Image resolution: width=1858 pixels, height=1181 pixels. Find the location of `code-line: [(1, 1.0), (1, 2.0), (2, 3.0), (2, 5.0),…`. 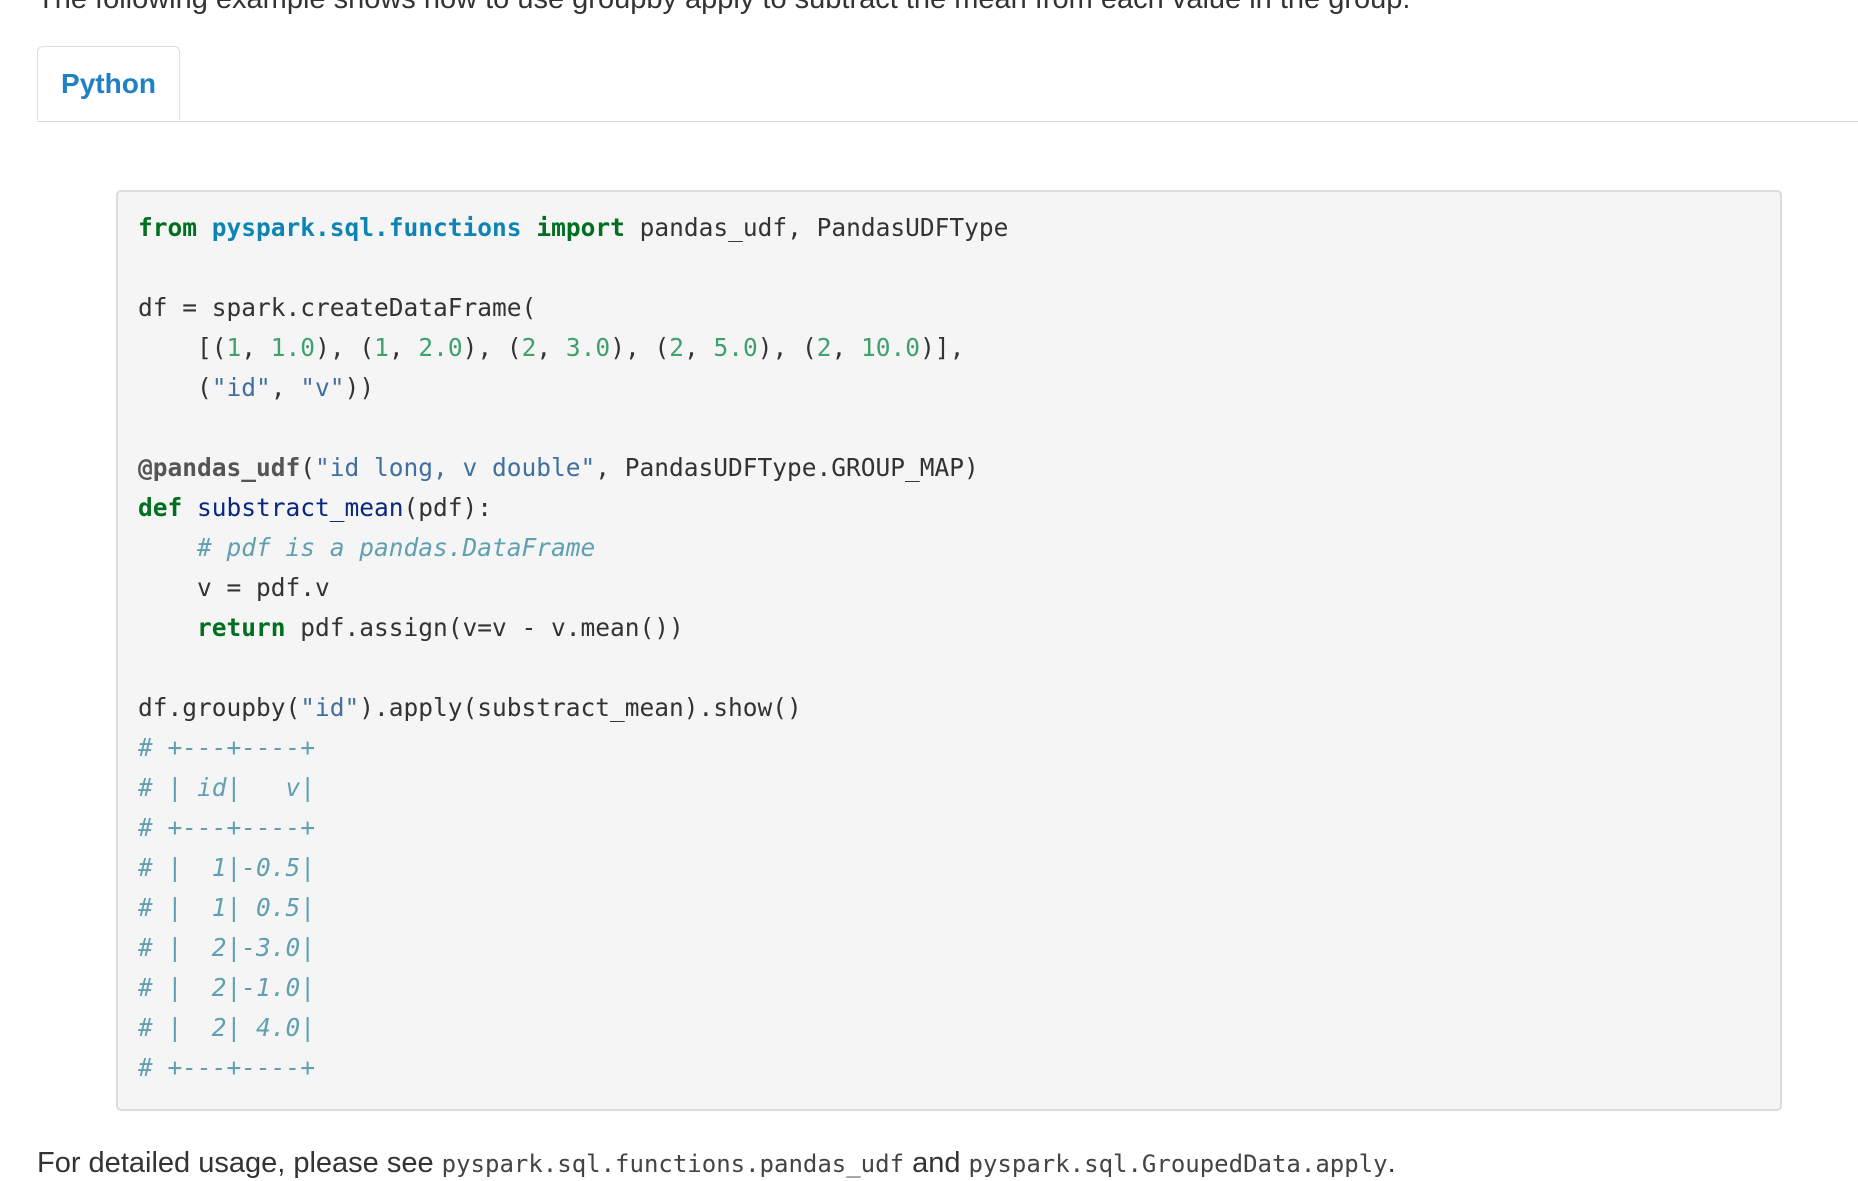

code-line: [(1, 1.0), (1, 2.0), (2, 3.0), (2, 5.0),… is located at coordinates (551, 347).